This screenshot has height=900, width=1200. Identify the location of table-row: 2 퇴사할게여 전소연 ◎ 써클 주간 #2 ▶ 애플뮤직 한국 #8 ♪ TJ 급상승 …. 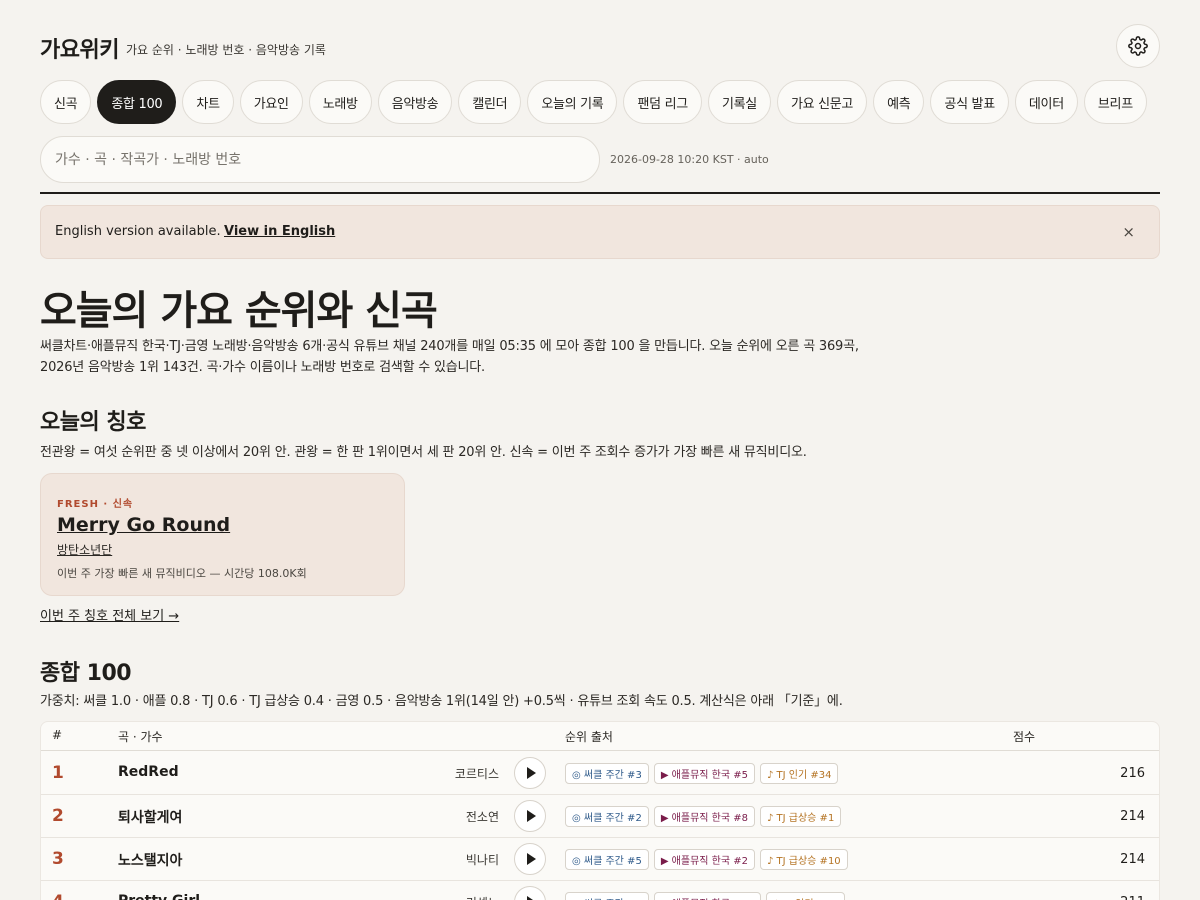
(600, 816).